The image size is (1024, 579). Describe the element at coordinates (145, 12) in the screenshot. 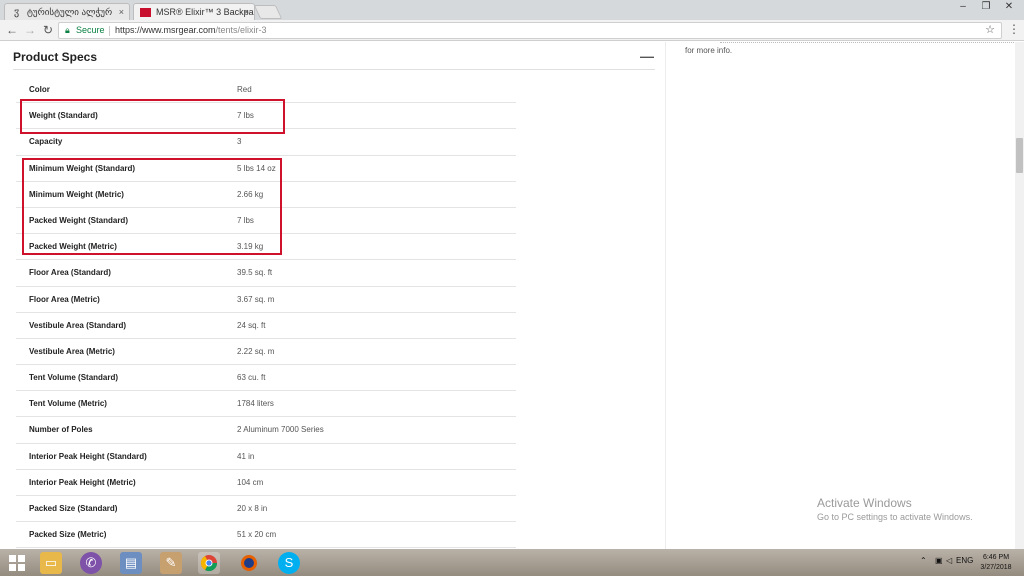

I see `msr-logo-icon` at that location.